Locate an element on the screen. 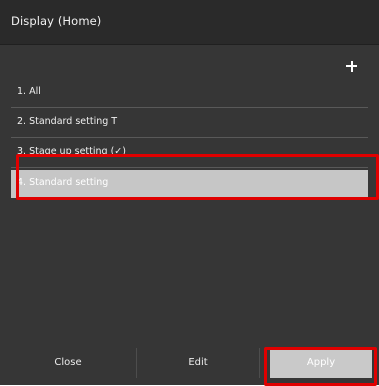 This screenshot has height=386, width=379. apply-button: Apply is located at coordinates (321, 363).